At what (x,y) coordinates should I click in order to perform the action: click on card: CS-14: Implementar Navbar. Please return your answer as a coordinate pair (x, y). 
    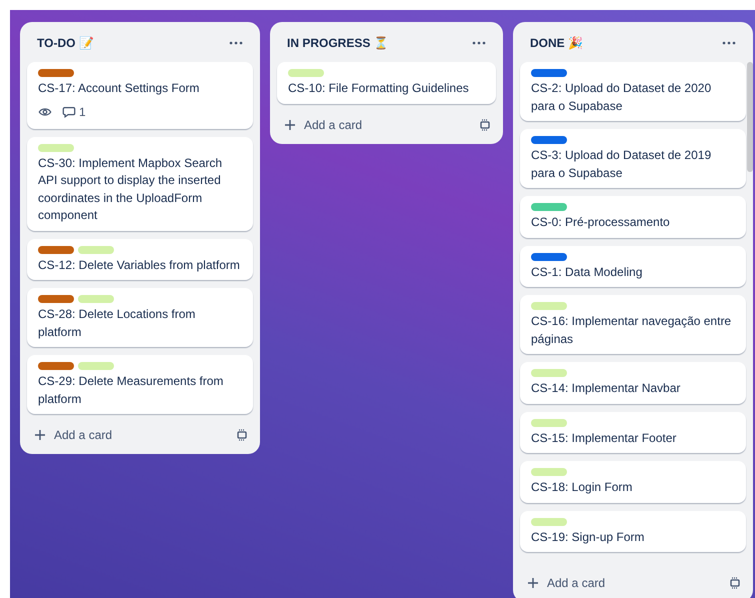
    Looking at the image, I should click on (633, 383).